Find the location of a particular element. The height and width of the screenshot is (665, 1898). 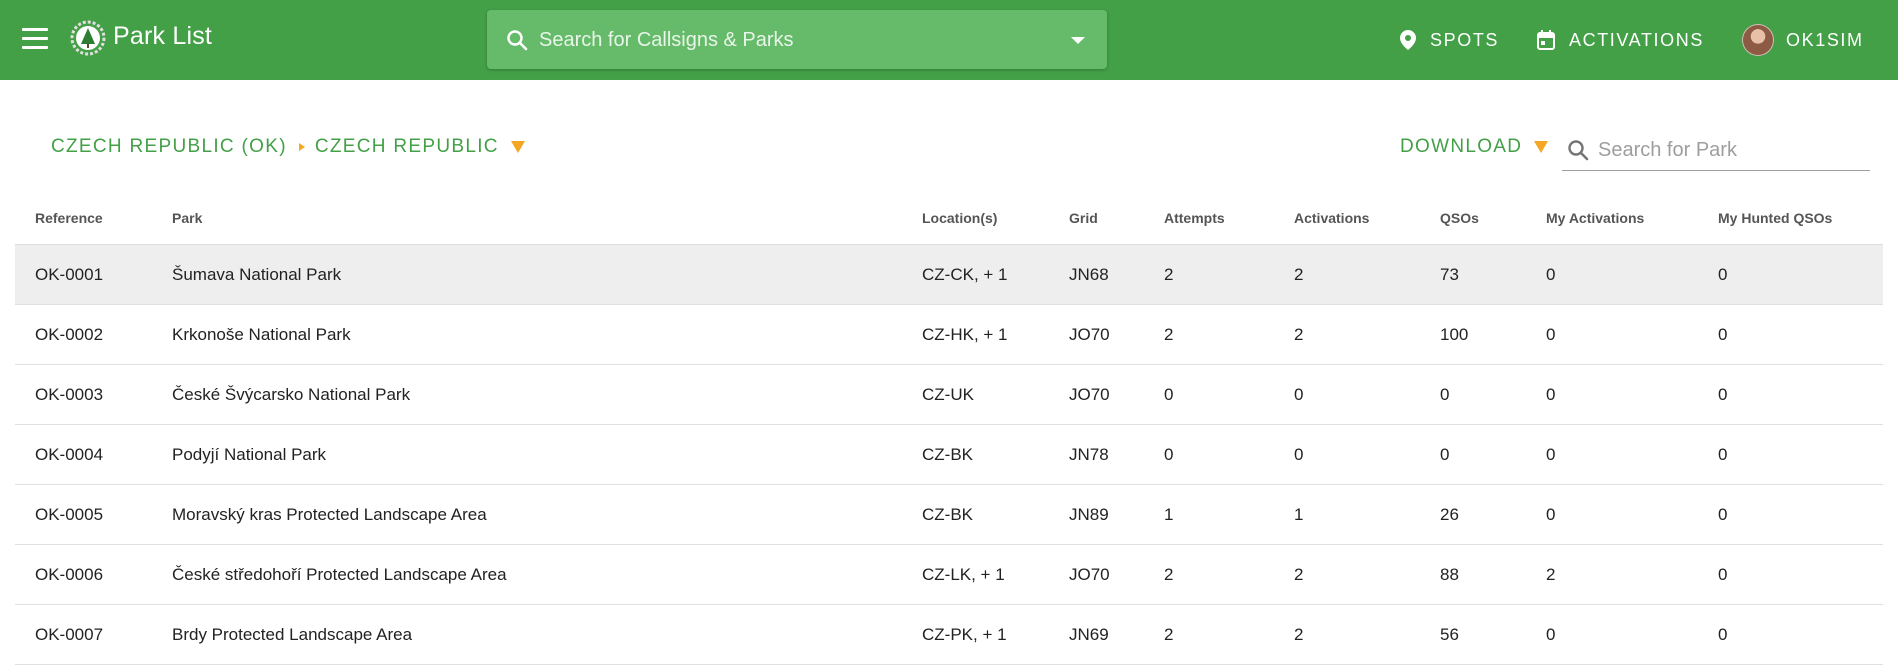

column-header-reference: Reference is located at coordinates (83, 218).